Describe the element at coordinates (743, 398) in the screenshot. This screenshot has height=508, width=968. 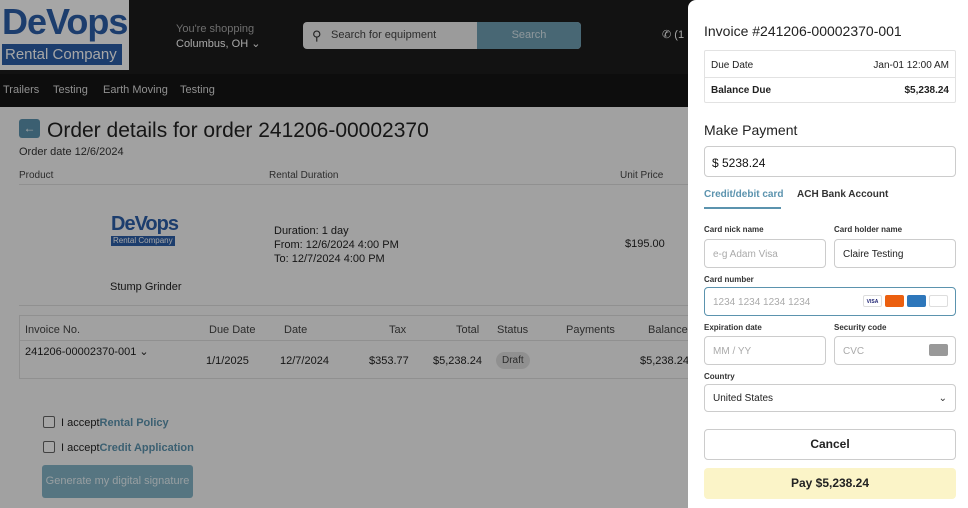
I see `country-value: United States` at that location.